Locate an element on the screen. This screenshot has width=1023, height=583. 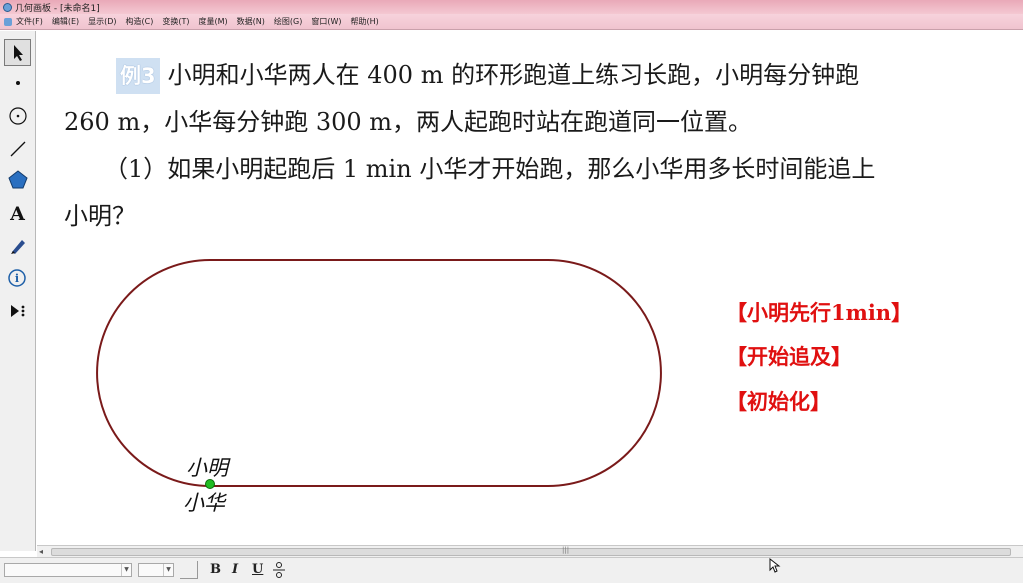
scroll-left-icon: ◂ is located at coordinates (41, 551).